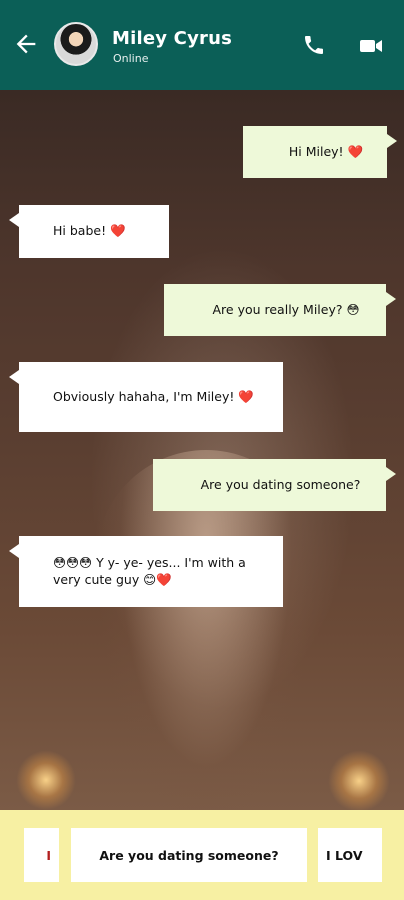 This screenshot has width=404, height=900. I want to click on suggestion-text: Are you dating someone?, so click(189, 855).